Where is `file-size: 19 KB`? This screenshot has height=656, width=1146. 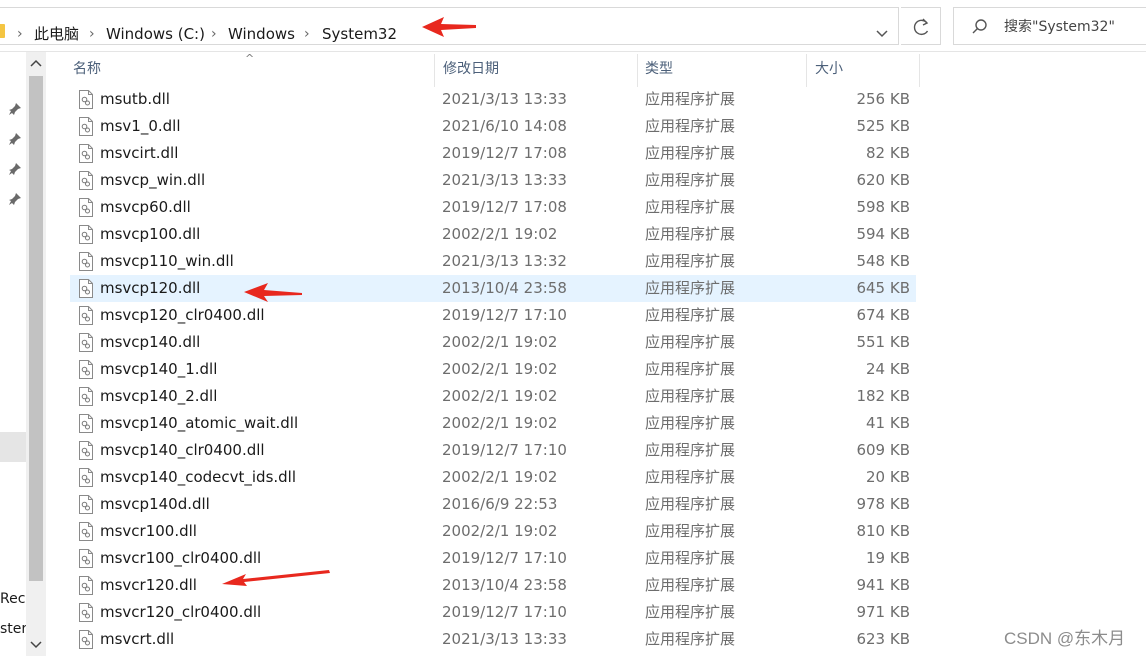
file-size: 19 KB is located at coordinates (888, 558).